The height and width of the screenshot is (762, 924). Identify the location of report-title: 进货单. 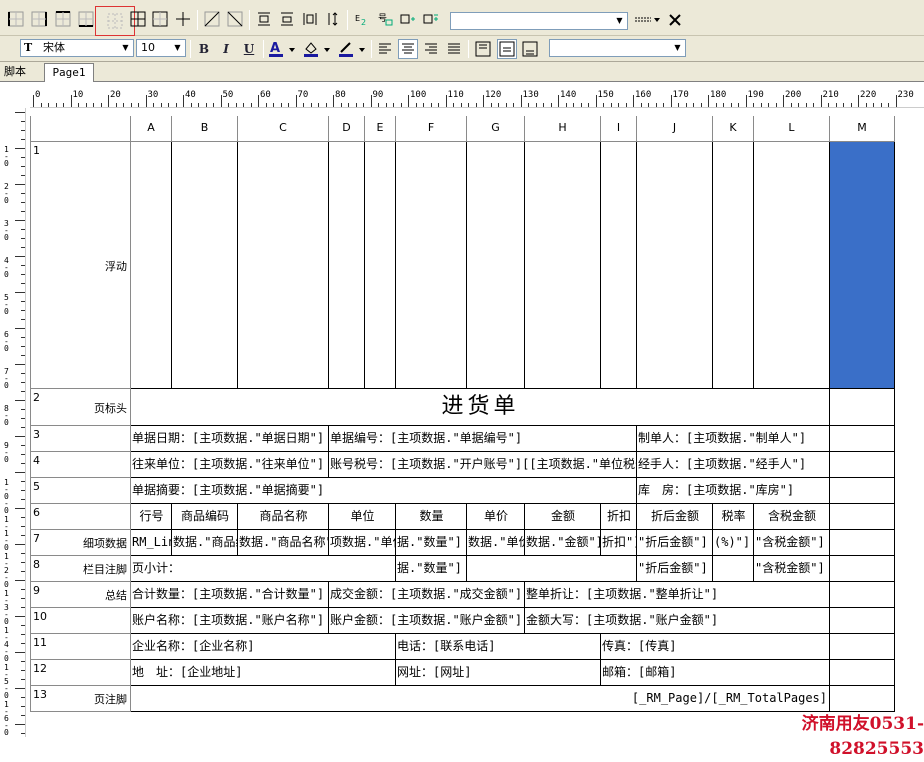
(480, 407).